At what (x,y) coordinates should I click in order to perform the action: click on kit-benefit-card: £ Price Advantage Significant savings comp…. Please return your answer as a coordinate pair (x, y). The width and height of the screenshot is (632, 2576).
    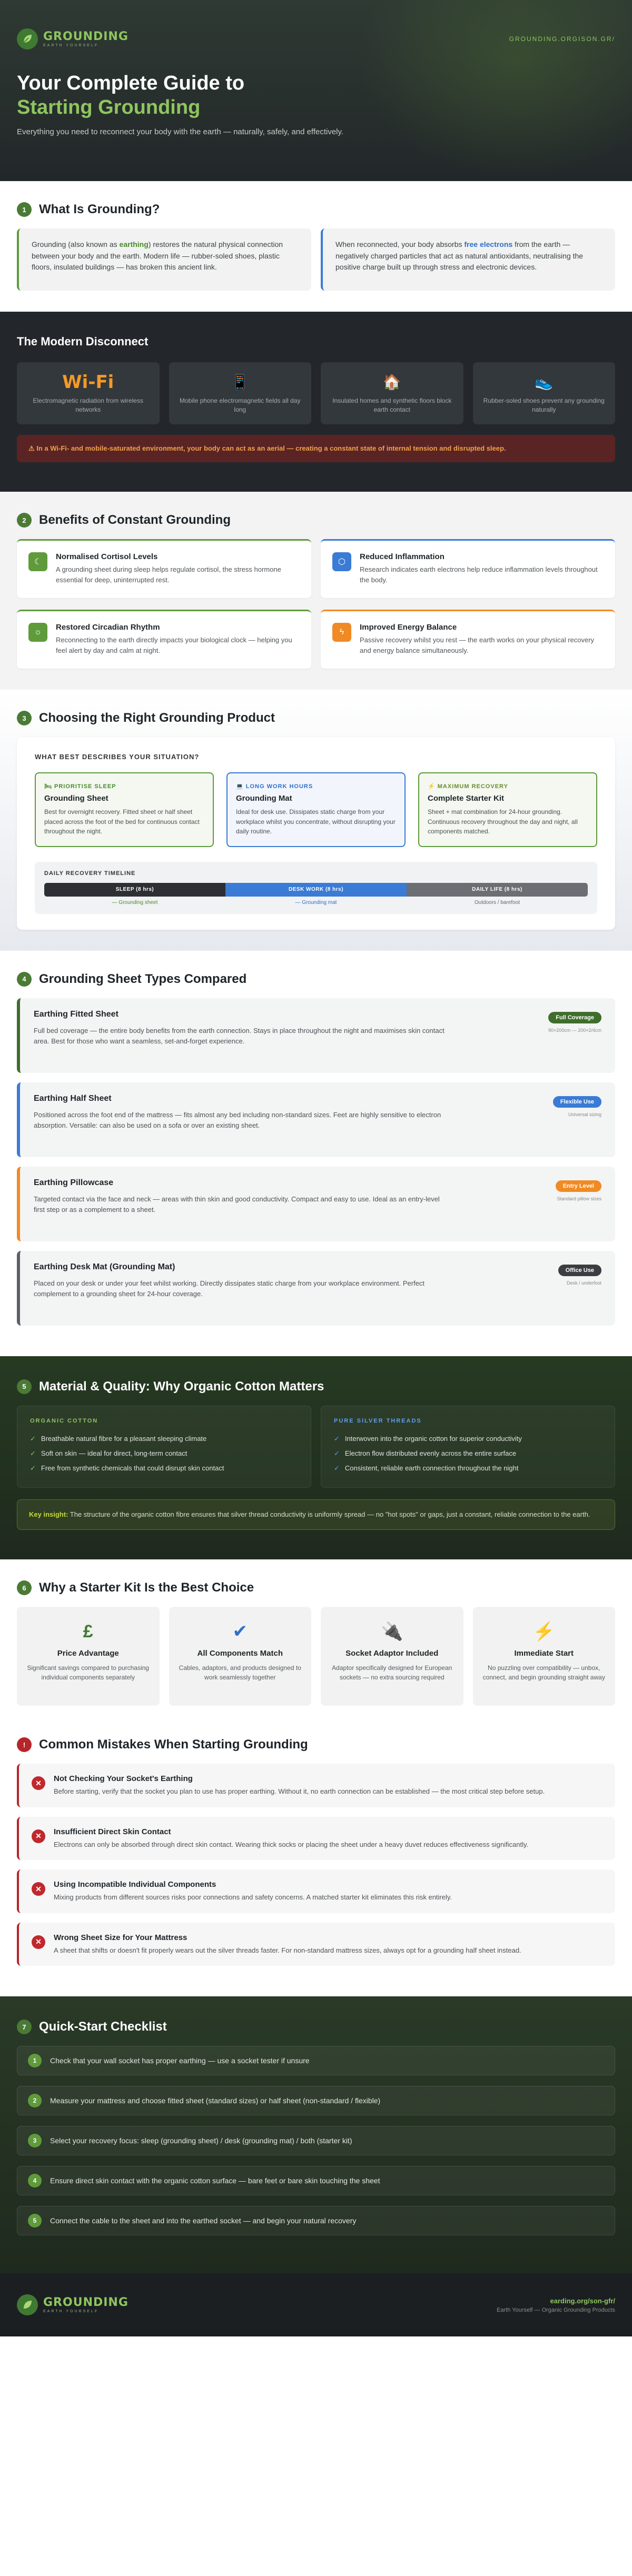
    Looking at the image, I should click on (88, 1657).